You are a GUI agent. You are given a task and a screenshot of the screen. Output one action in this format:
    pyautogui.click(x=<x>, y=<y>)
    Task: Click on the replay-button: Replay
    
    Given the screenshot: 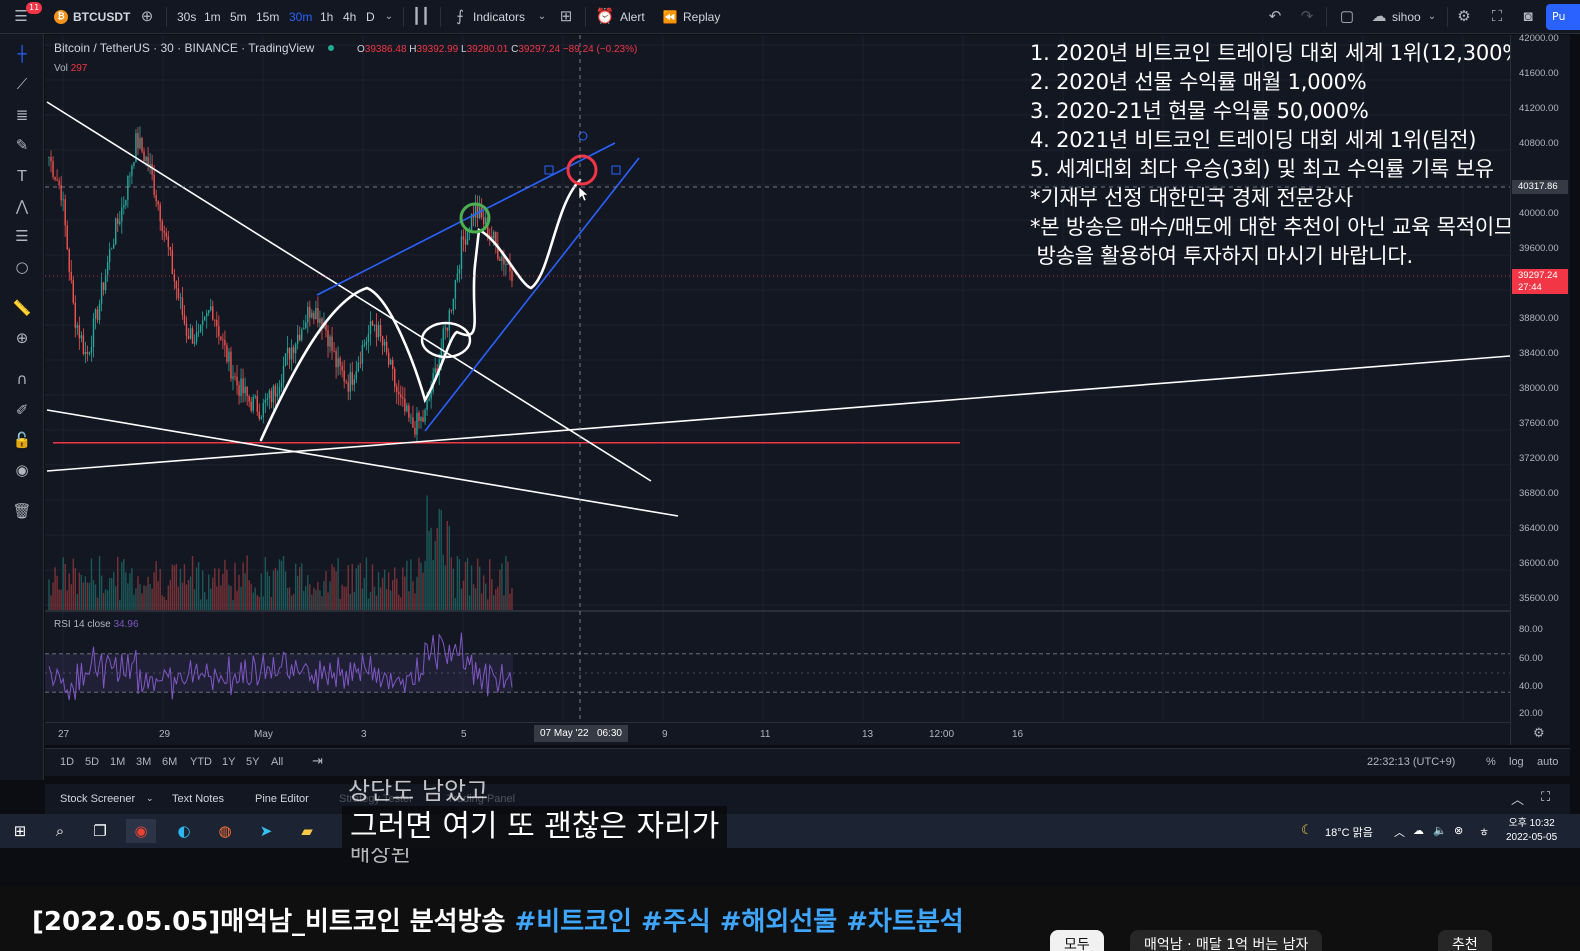 What is the action you would take?
    pyautogui.click(x=701, y=17)
    